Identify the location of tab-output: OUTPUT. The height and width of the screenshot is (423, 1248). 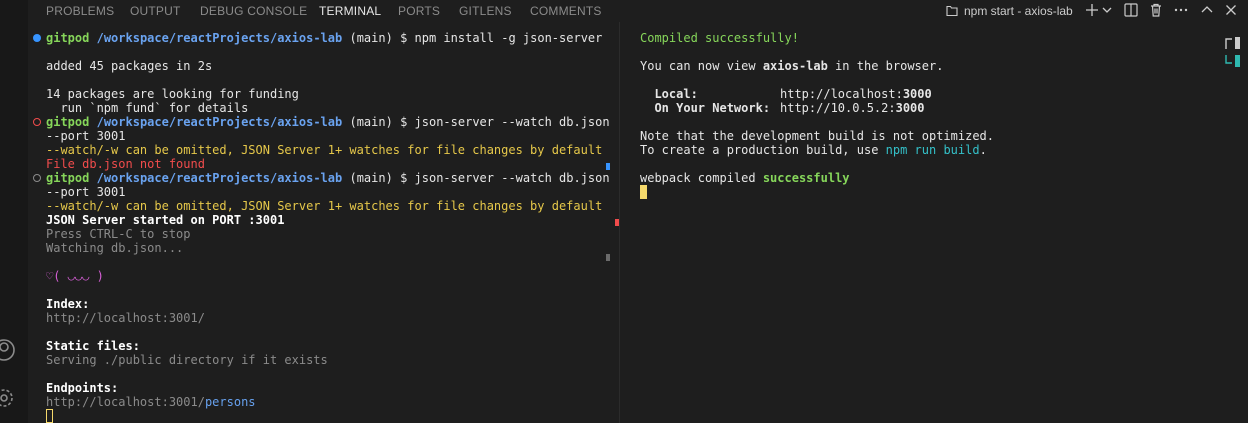
(155, 11).